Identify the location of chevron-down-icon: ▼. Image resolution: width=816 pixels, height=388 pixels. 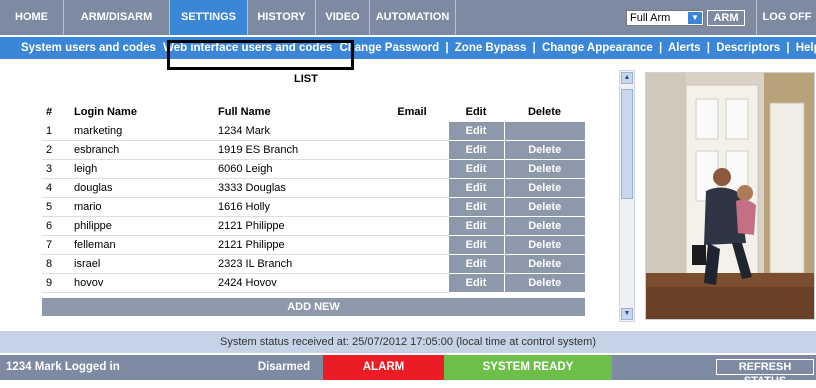
(695, 18).